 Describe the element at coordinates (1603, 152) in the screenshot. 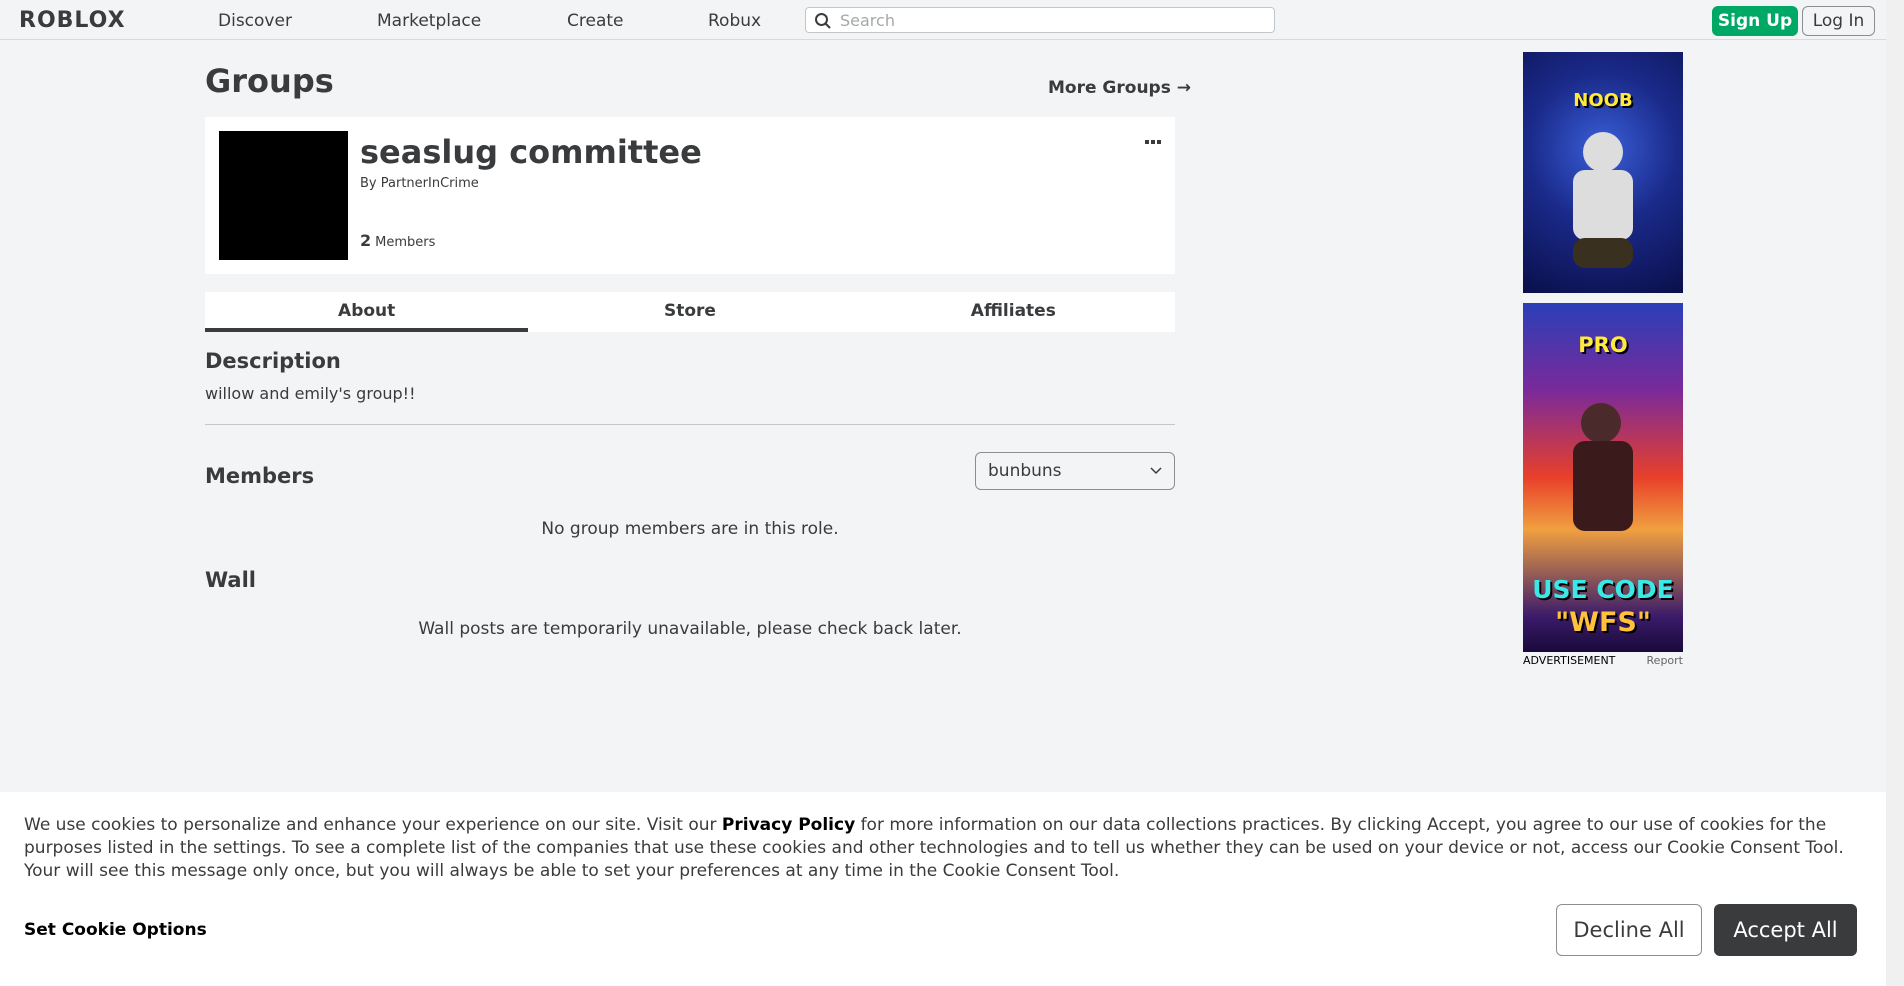

I see `ad-figure-head` at that location.